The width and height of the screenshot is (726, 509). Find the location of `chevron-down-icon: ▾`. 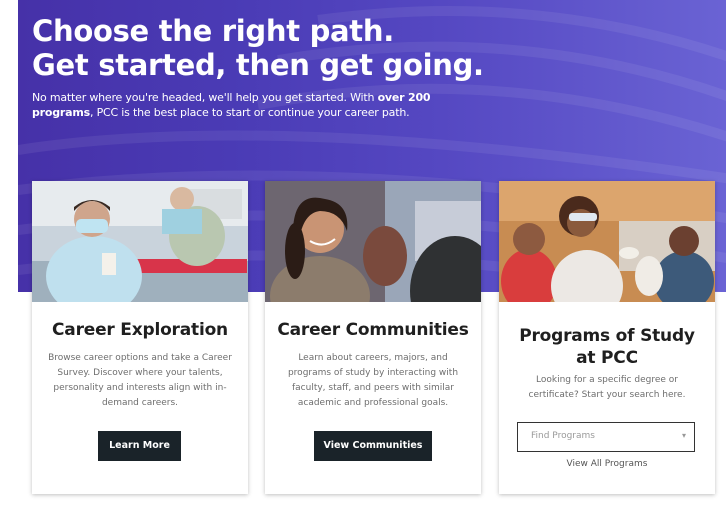

chevron-down-icon: ▾ is located at coordinates (683, 435).